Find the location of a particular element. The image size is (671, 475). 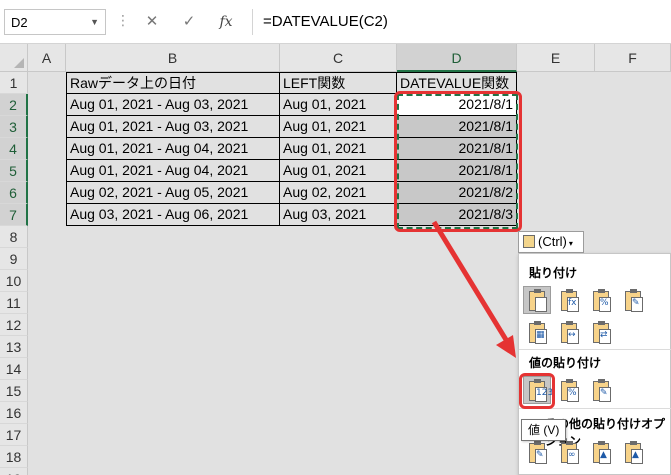

col-header-e: E is located at coordinates (556, 58).